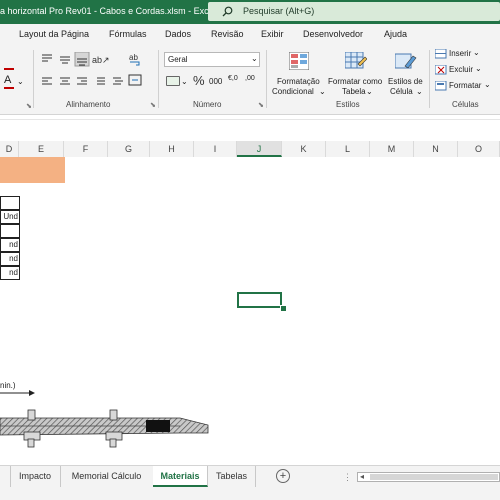 This screenshot has height=500, width=500. What do you see at coordinates (136, 70) in the screenshot?
I see `wrap-merge-icon: ab` at bounding box center [136, 70].